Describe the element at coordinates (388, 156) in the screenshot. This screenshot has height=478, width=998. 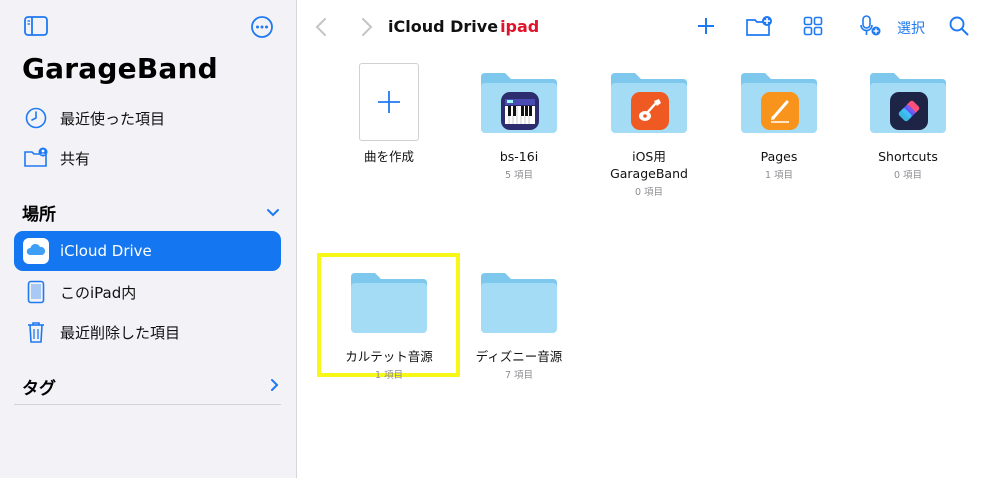
I see `tile-name: 曲を作成` at that location.